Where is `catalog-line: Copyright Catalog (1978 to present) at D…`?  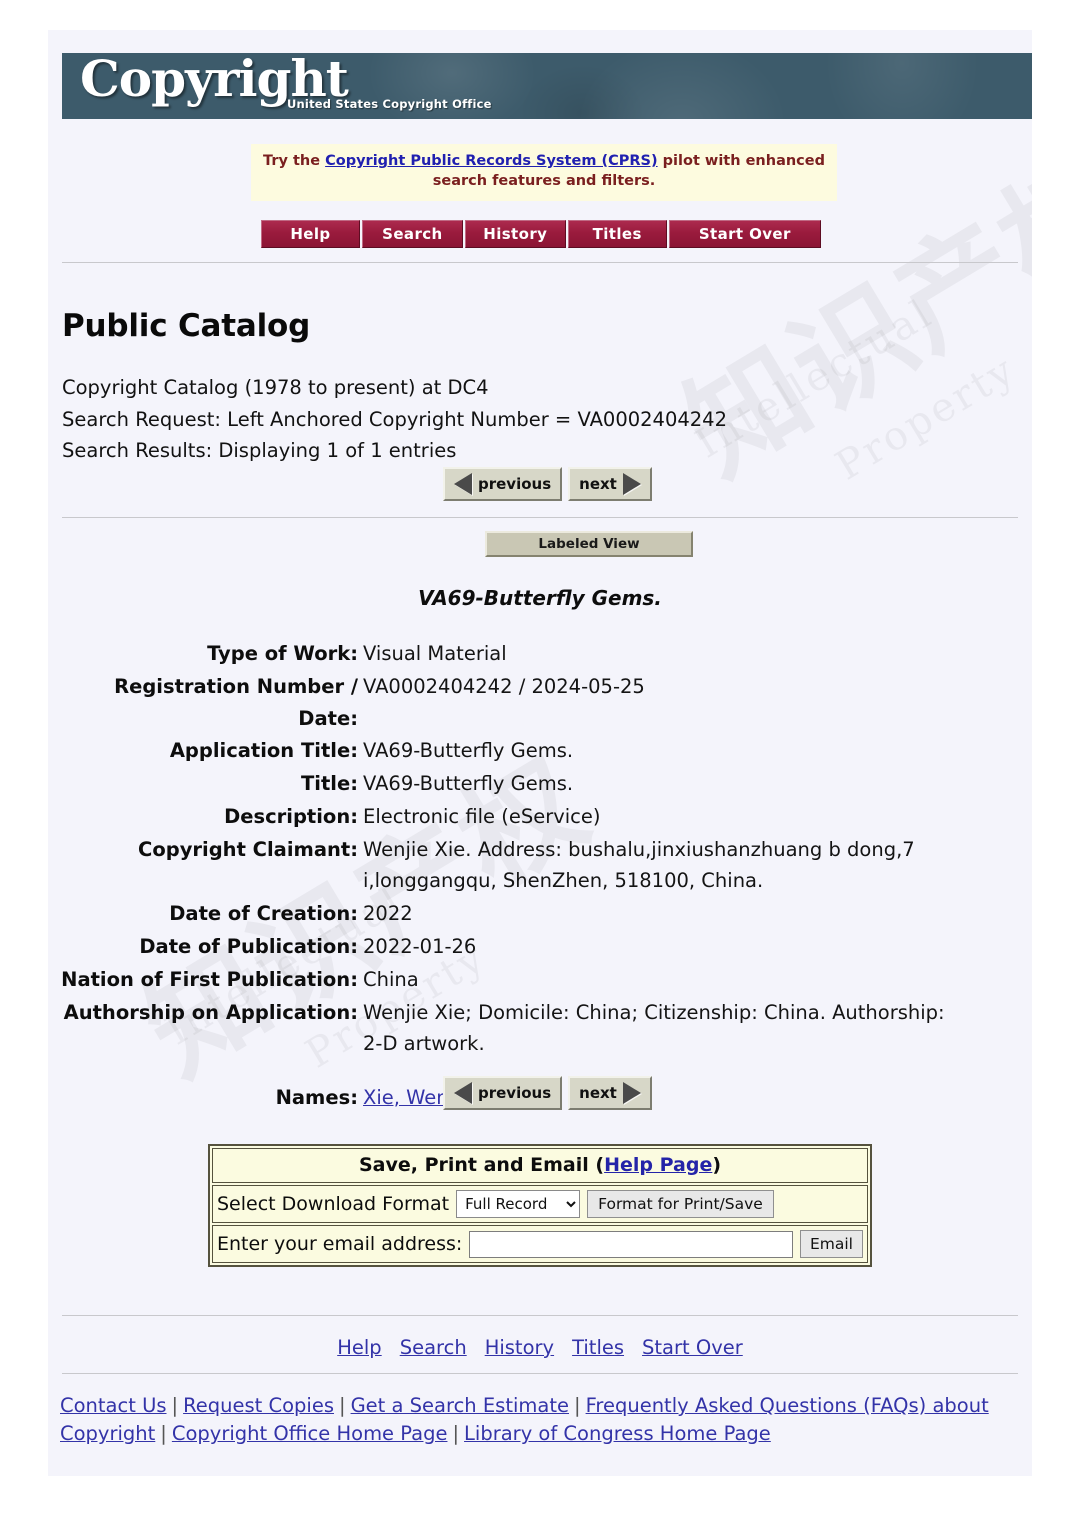 catalog-line: Copyright Catalog (1978 to present) at D… is located at coordinates (275, 387).